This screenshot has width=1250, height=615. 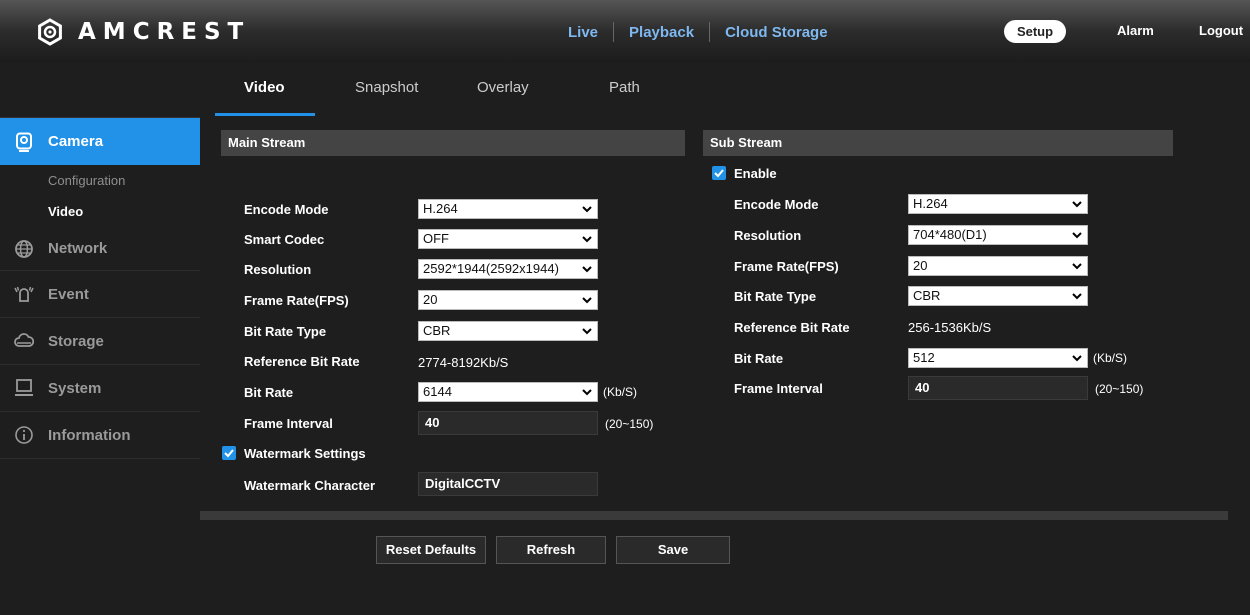 I want to click on footer-divider, so click(x=714, y=515).